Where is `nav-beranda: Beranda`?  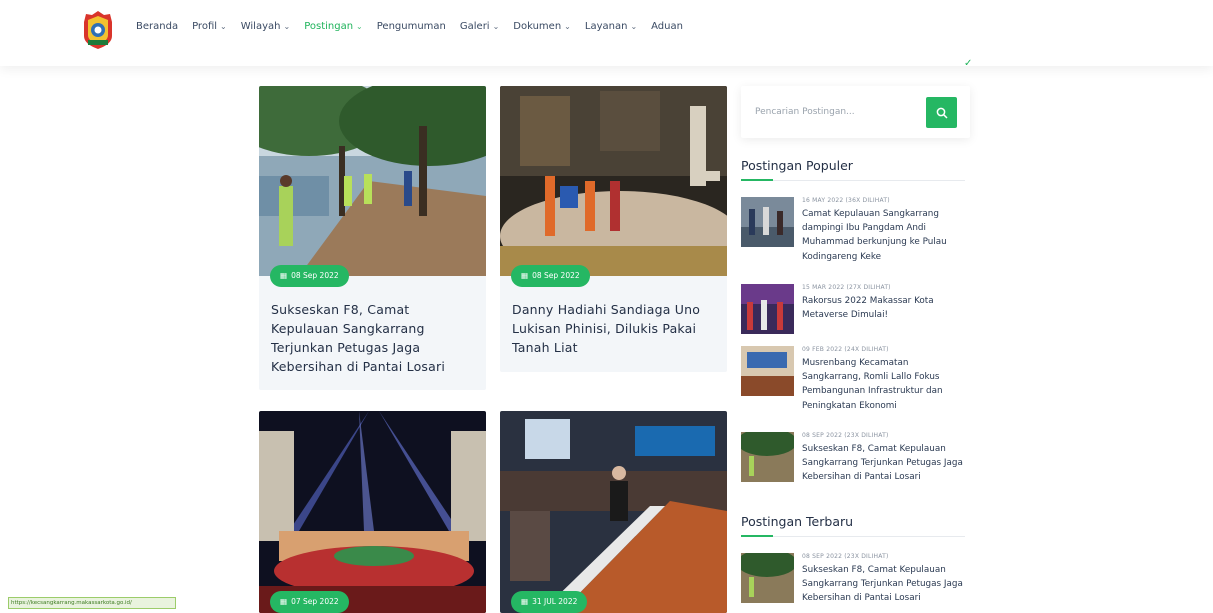 nav-beranda: Beranda is located at coordinates (157, 26).